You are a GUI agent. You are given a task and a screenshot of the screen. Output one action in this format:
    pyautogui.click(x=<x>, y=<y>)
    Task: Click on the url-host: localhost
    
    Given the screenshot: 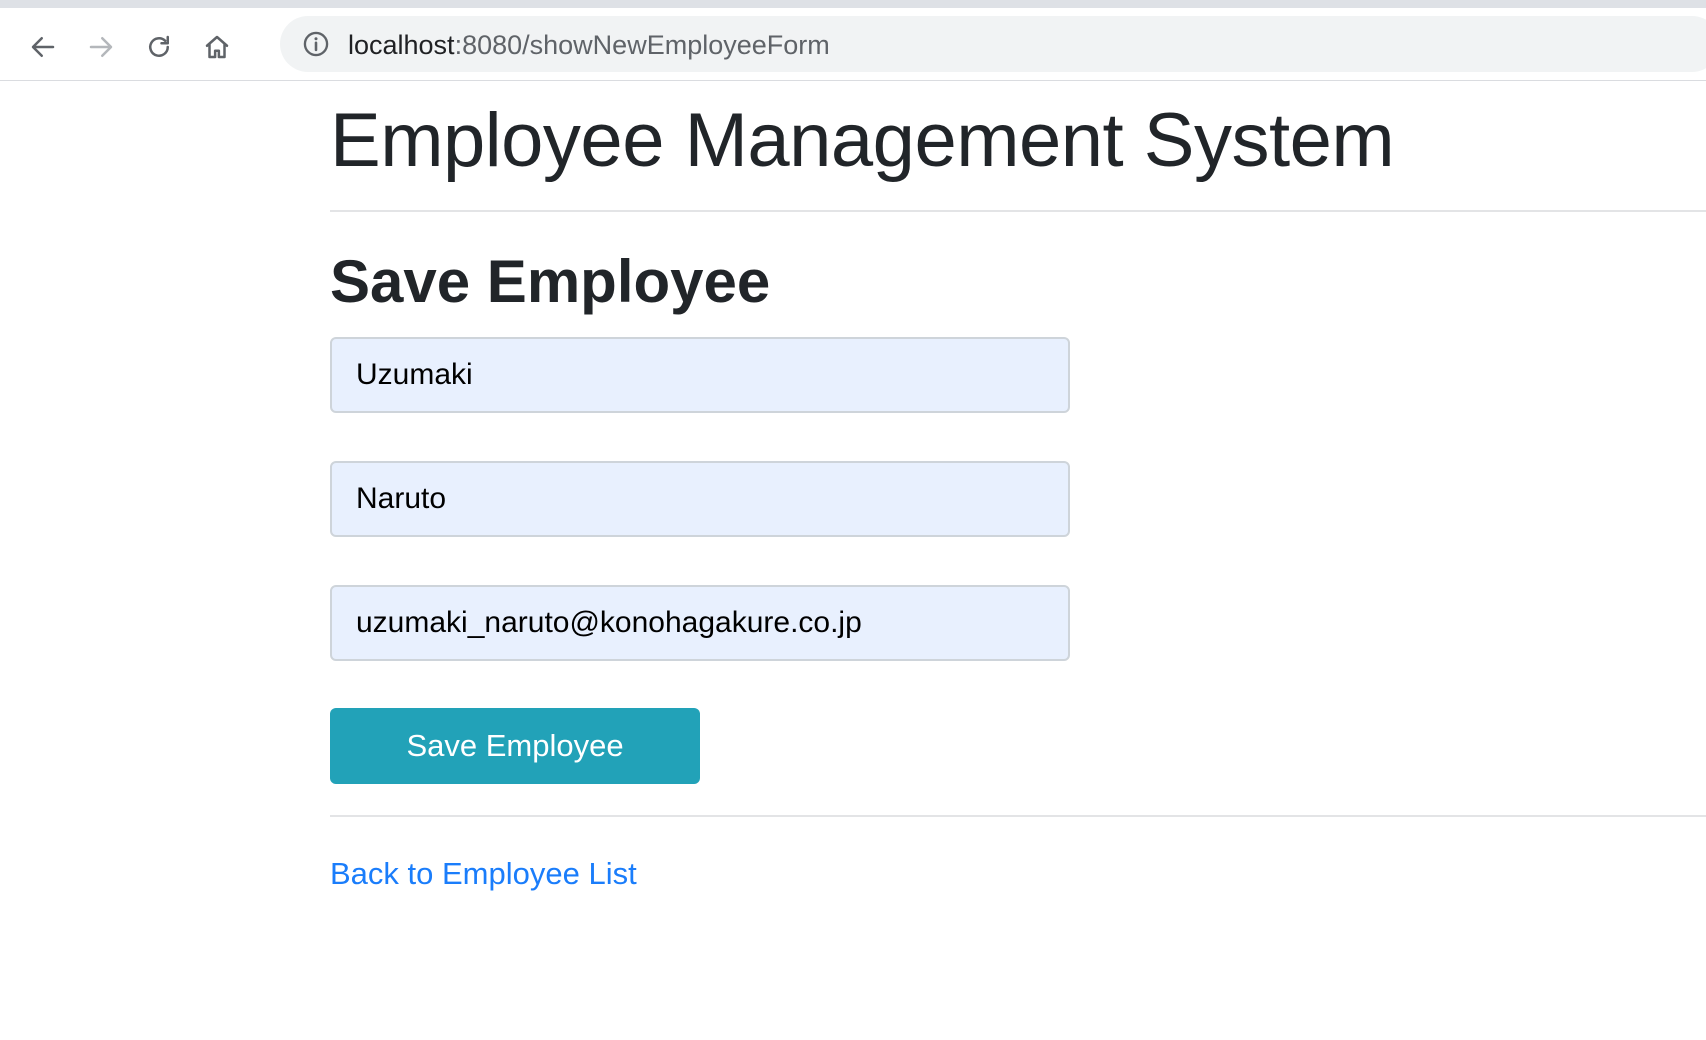 What is the action you would take?
    pyautogui.click(x=401, y=45)
    